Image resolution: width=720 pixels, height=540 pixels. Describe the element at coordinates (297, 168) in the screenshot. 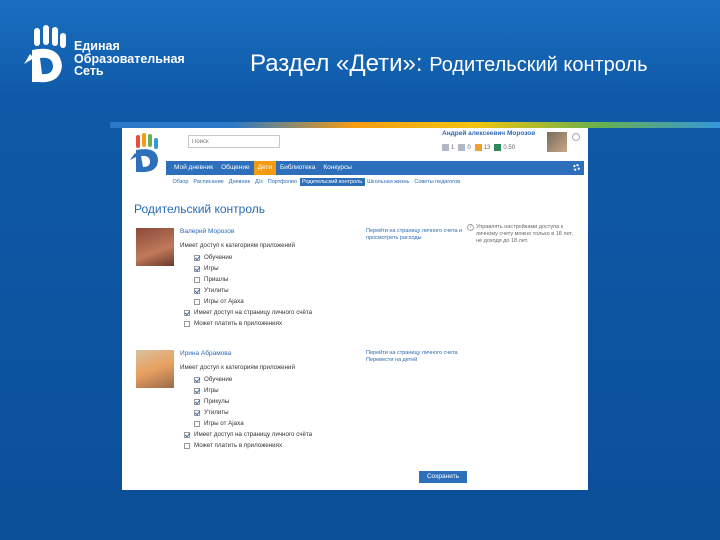

I see `nav-item-library: Библиотека` at that location.